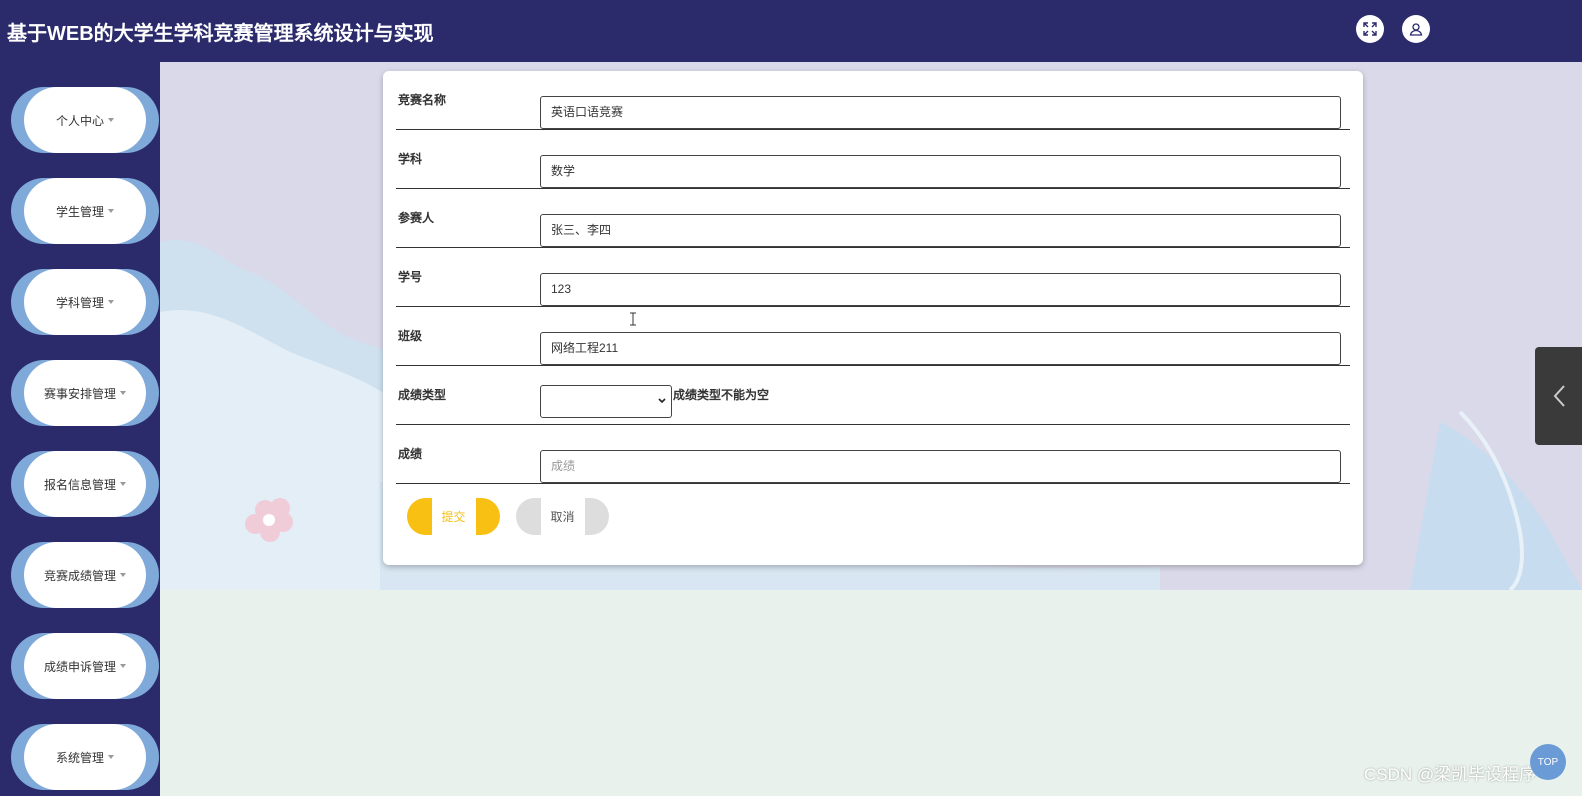  I want to click on form-row-participants: 参赛人 张三、李四, so click(873, 218).